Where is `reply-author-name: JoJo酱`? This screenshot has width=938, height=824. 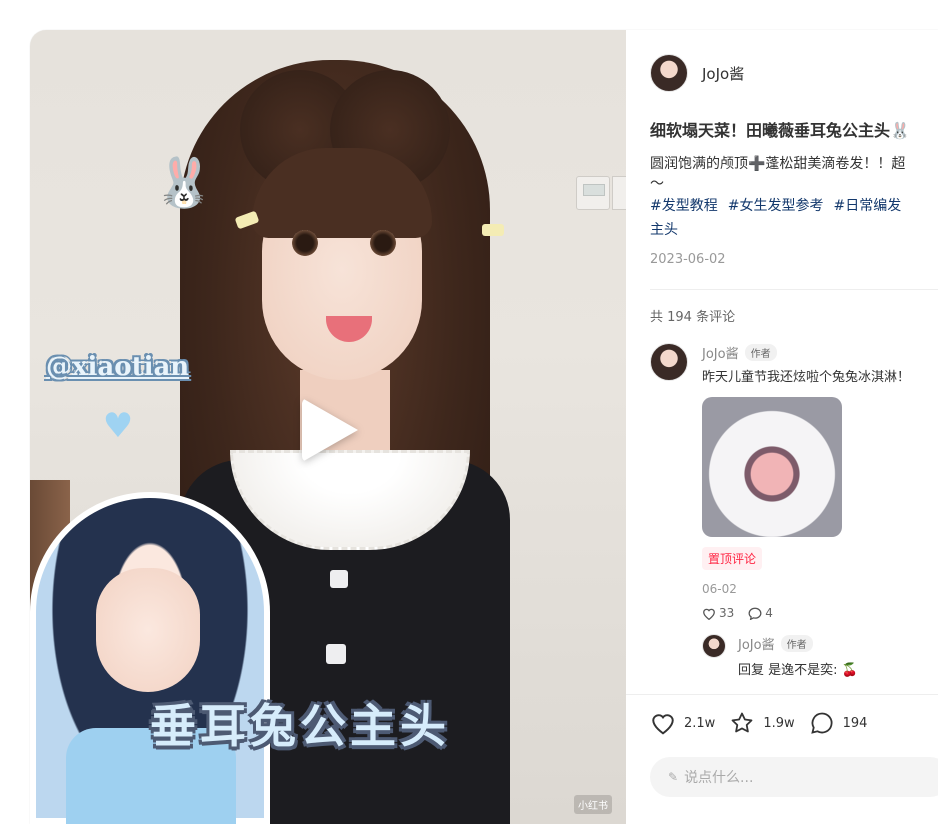 reply-author-name: JoJo酱 is located at coordinates (756, 643).